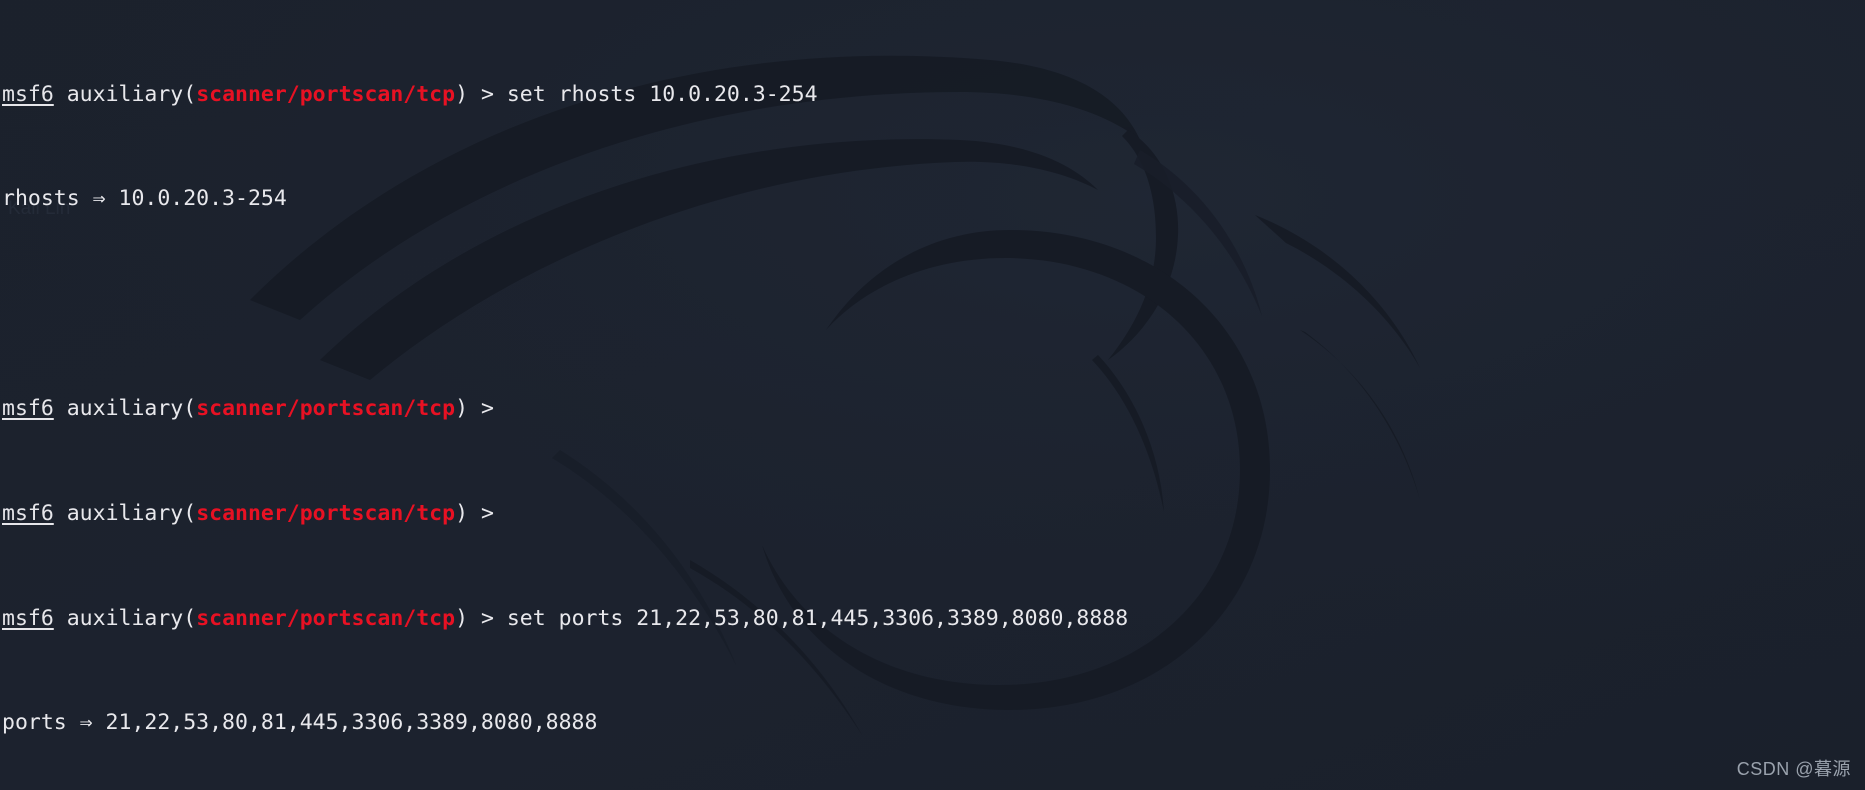  What do you see at coordinates (662, 94) in the screenshot?
I see `typed-command: set rhosts 10.0.20.3-254` at bounding box center [662, 94].